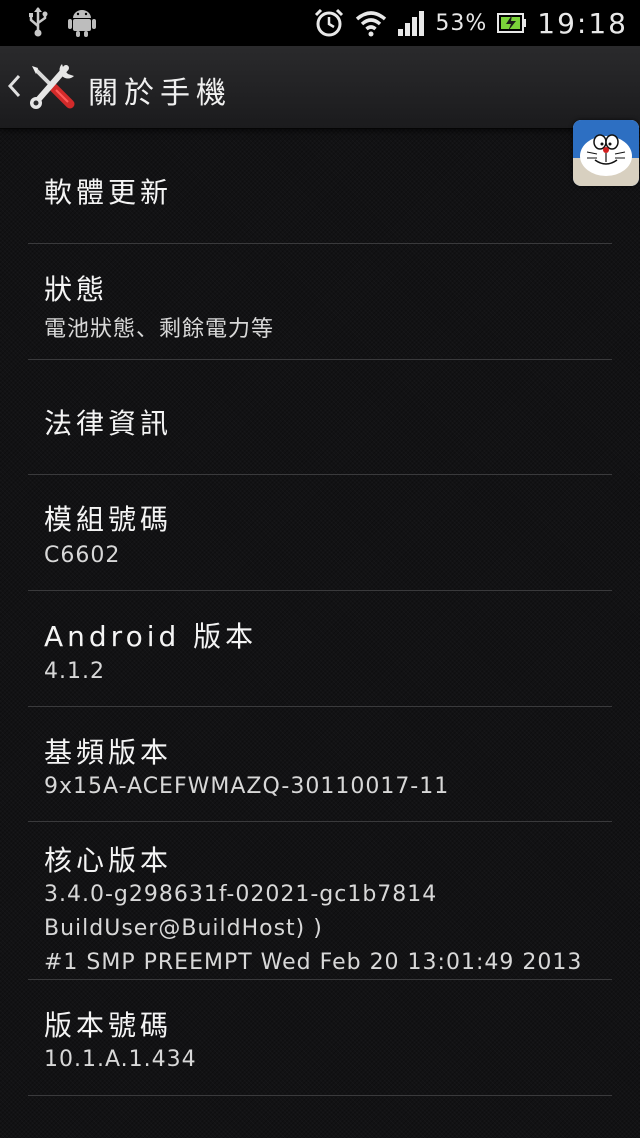 The width and height of the screenshot is (640, 1138). Describe the element at coordinates (313, 962) in the screenshot. I see `kernel-line: #1 SMP PREEMPT Wed Feb 20 13:01:49 2013` at that location.